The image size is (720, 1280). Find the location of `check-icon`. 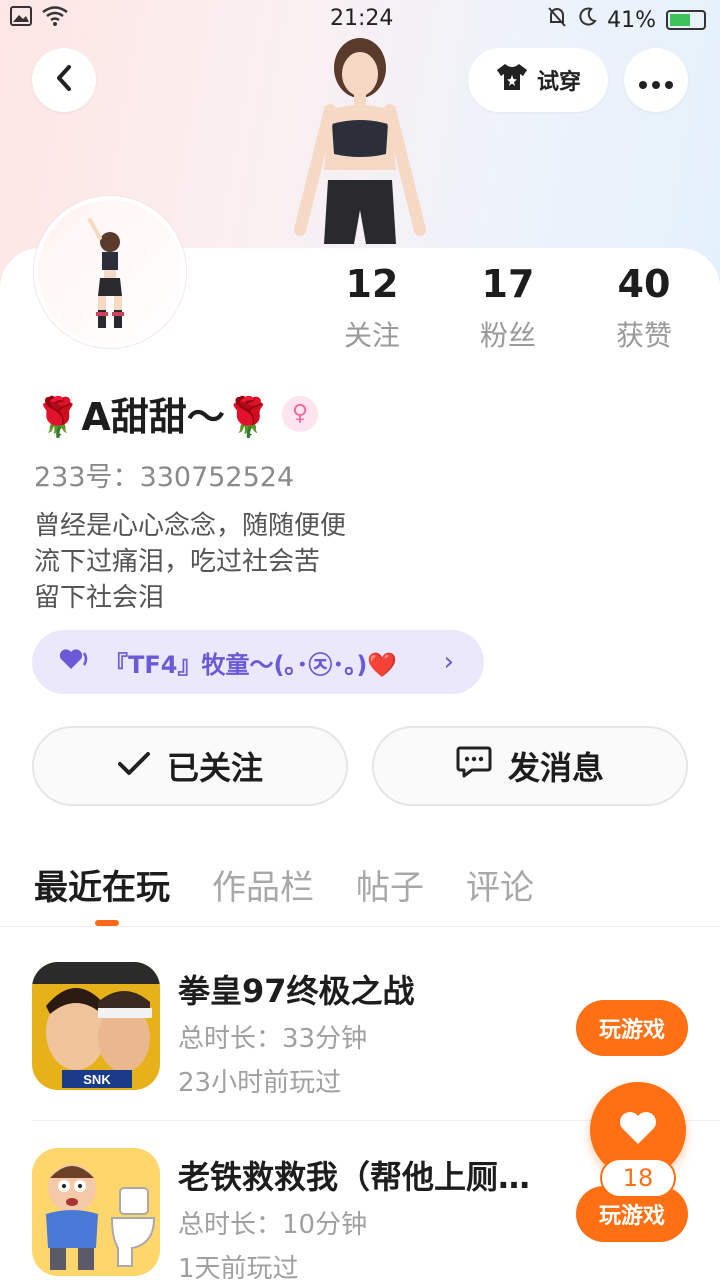

check-icon is located at coordinates (134, 766).